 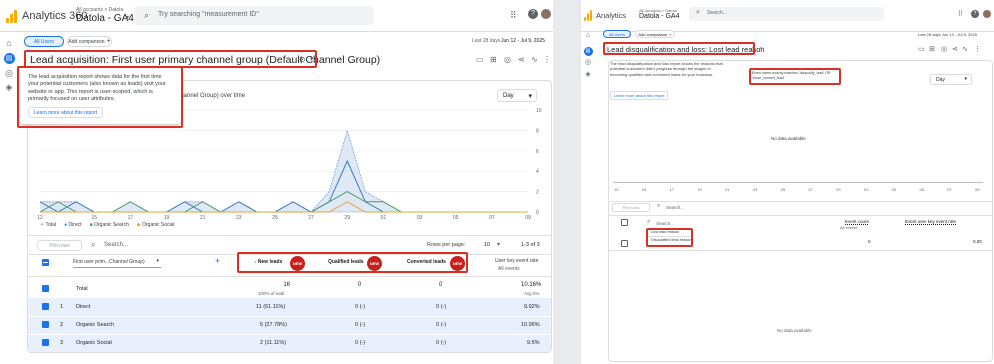 I want to click on total-key-event-rate: 10.16%, so click(x=531, y=285).